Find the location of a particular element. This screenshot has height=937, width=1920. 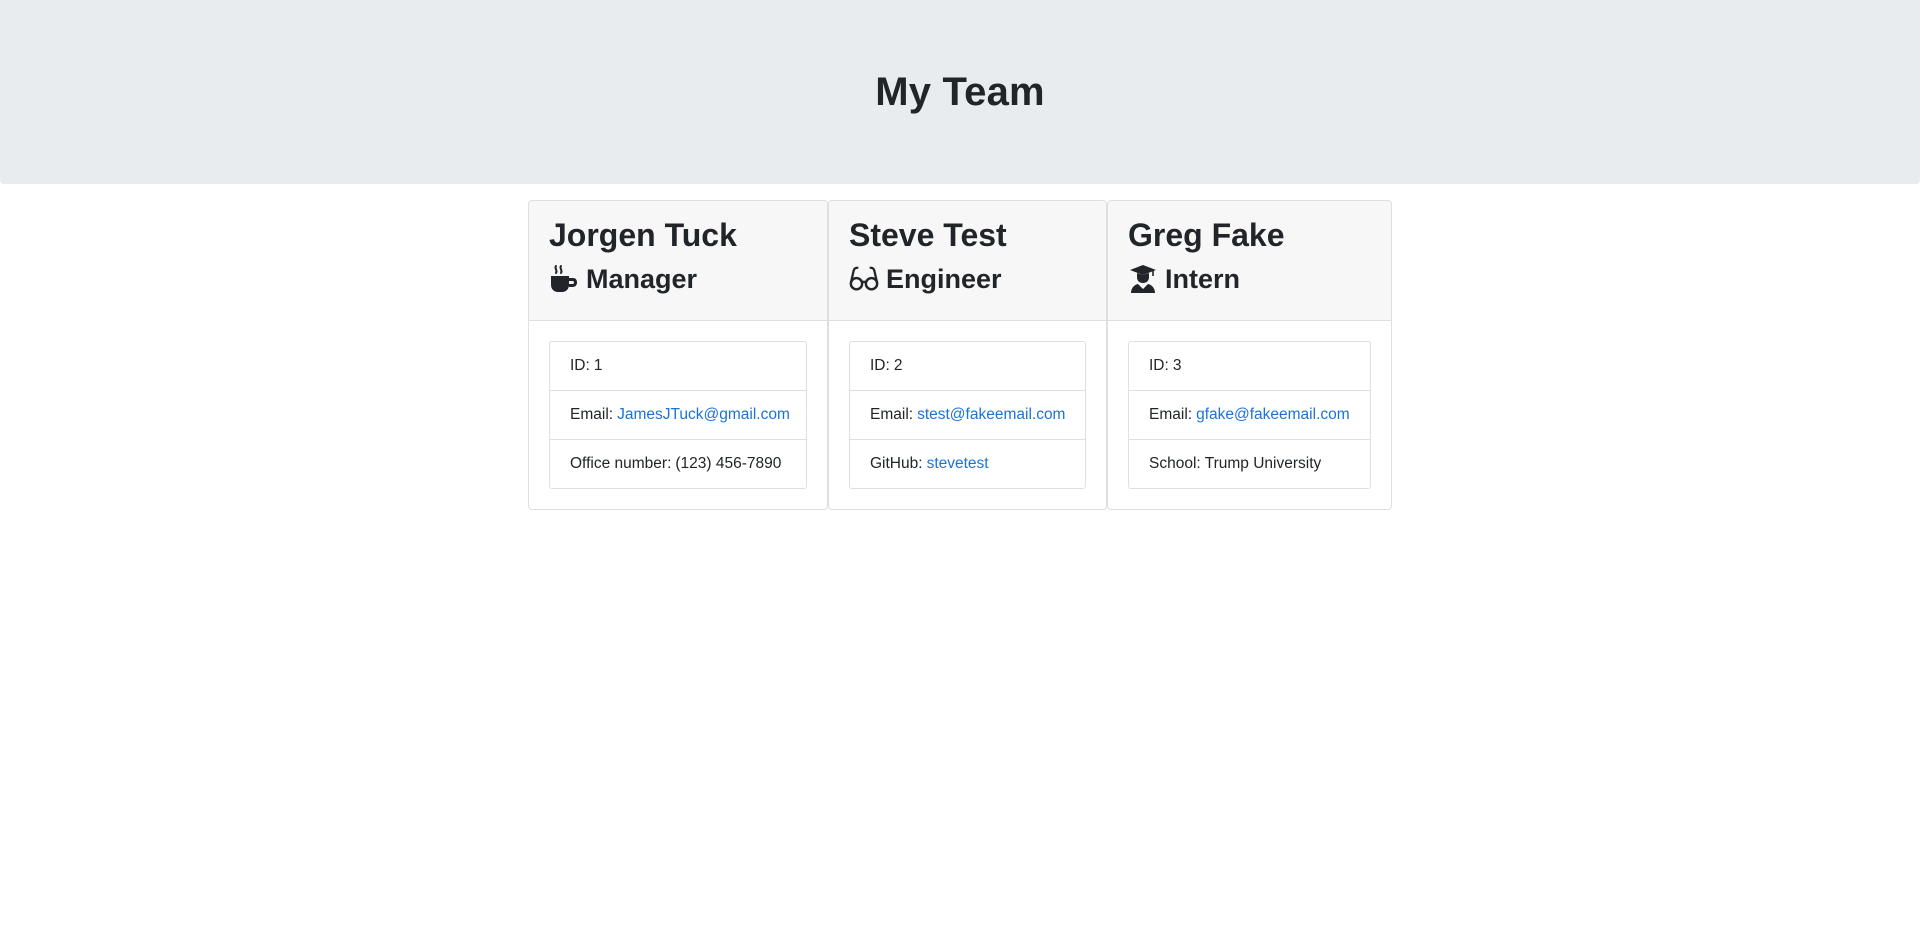

employee-name: Steve Test is located at coordinates (928, 235).